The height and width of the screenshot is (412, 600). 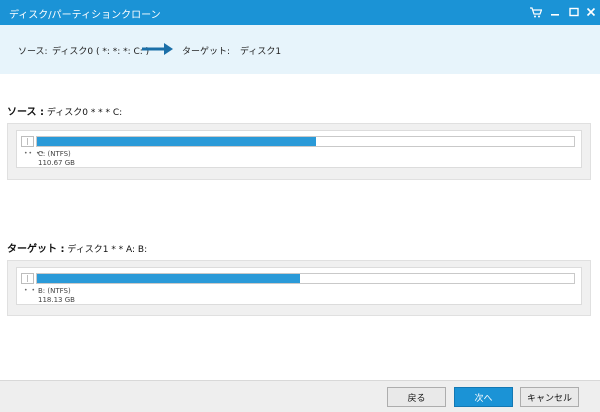 What do you see at coordinates (169, 278) in the screenshot?
I see `target-usage-fill` at bounding box center [169, 278].